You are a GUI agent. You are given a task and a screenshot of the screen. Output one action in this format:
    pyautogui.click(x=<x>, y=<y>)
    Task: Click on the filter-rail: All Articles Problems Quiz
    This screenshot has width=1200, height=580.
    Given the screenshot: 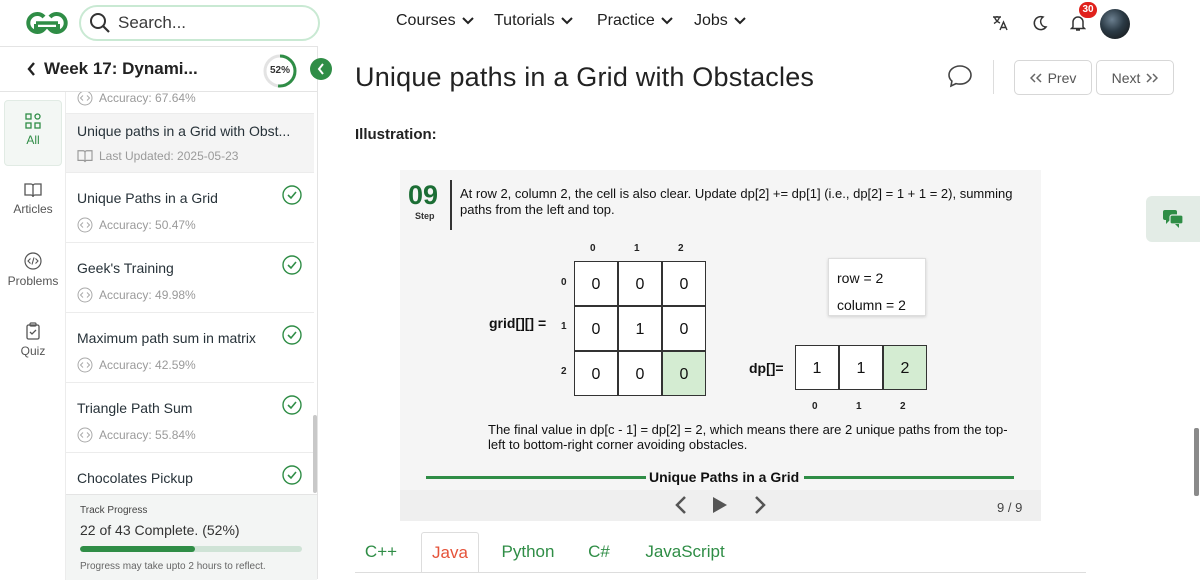 What is the action you would take?
    pyautogui.click(x=33, y=336)
    